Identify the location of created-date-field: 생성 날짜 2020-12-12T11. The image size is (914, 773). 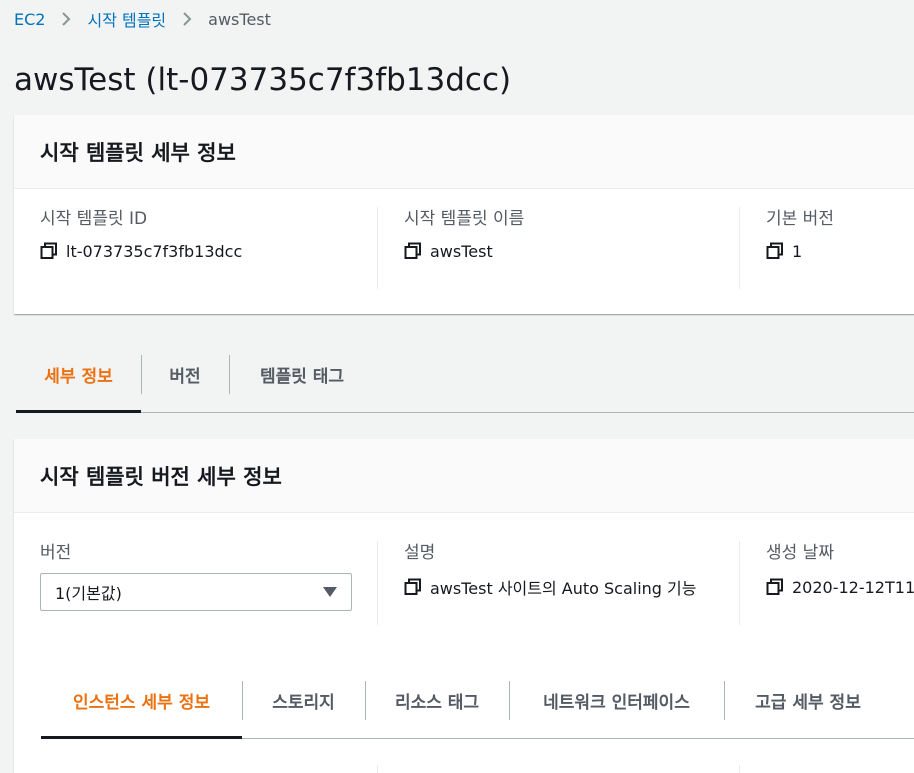
(826, 583).